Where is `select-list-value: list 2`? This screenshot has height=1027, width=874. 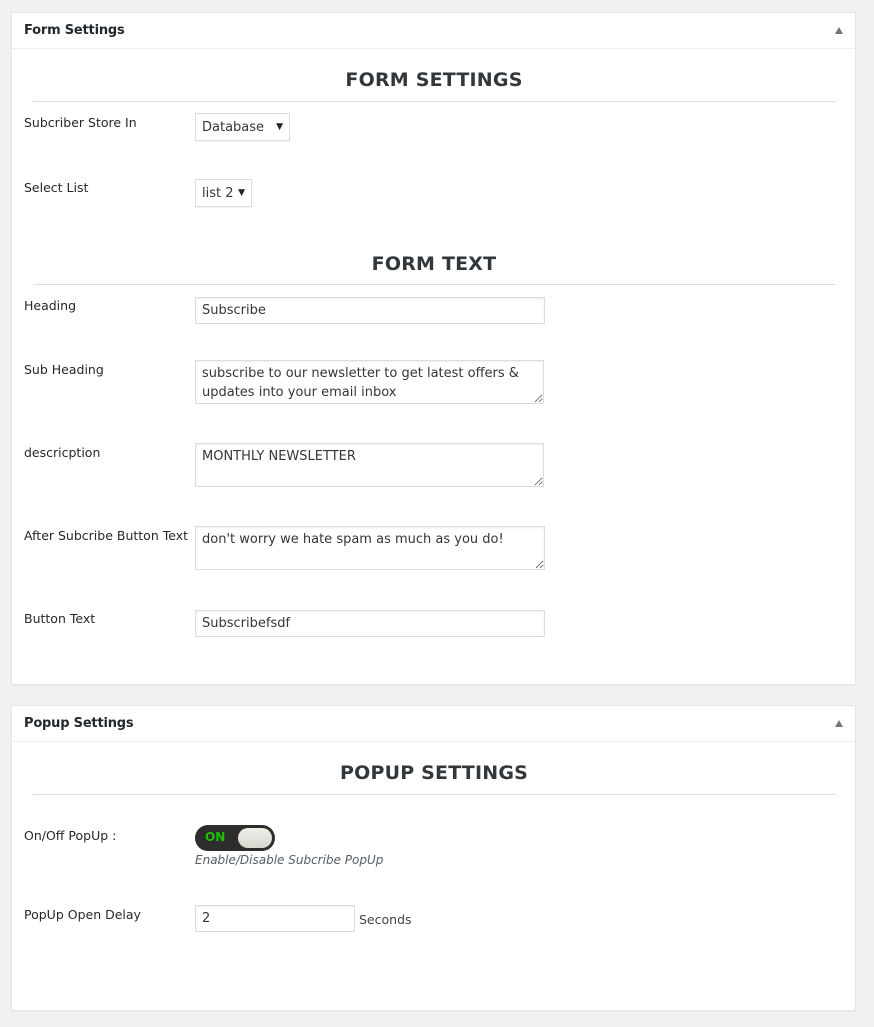
select-list-value: list 2 is located at coordinates (218, 193).